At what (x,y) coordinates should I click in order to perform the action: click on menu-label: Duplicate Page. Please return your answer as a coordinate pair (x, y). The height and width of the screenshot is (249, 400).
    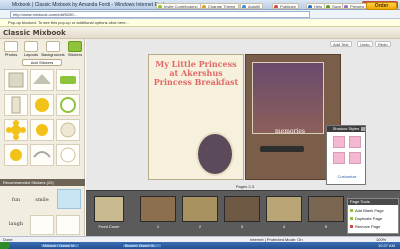
    Looking at the image, I should click on (369, 218).